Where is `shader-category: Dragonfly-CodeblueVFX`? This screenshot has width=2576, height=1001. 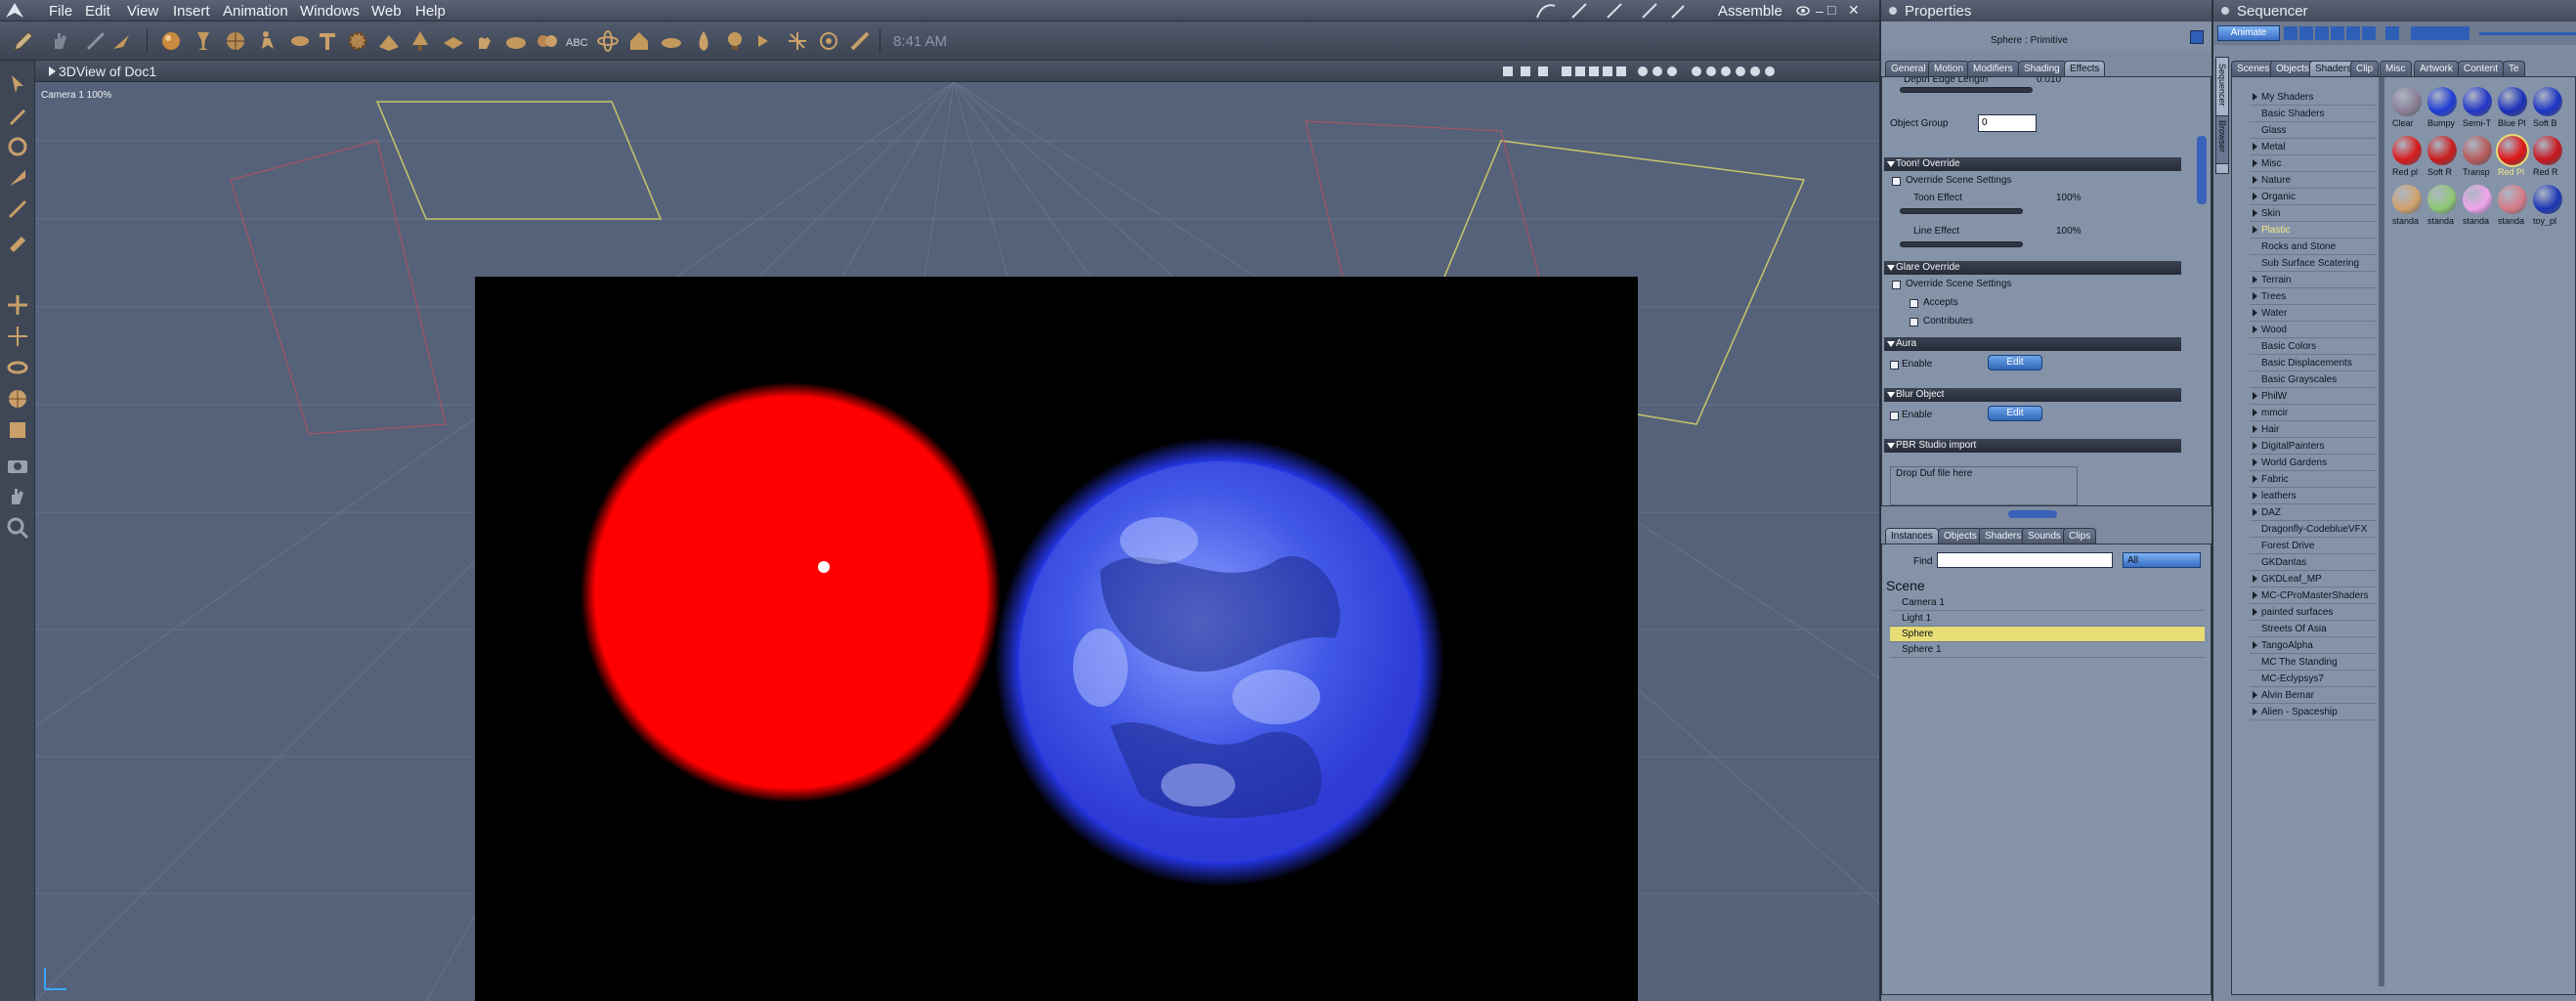 shader-category: Dragonfly-CodeblueVFX is located at coordinates (2313, 529).